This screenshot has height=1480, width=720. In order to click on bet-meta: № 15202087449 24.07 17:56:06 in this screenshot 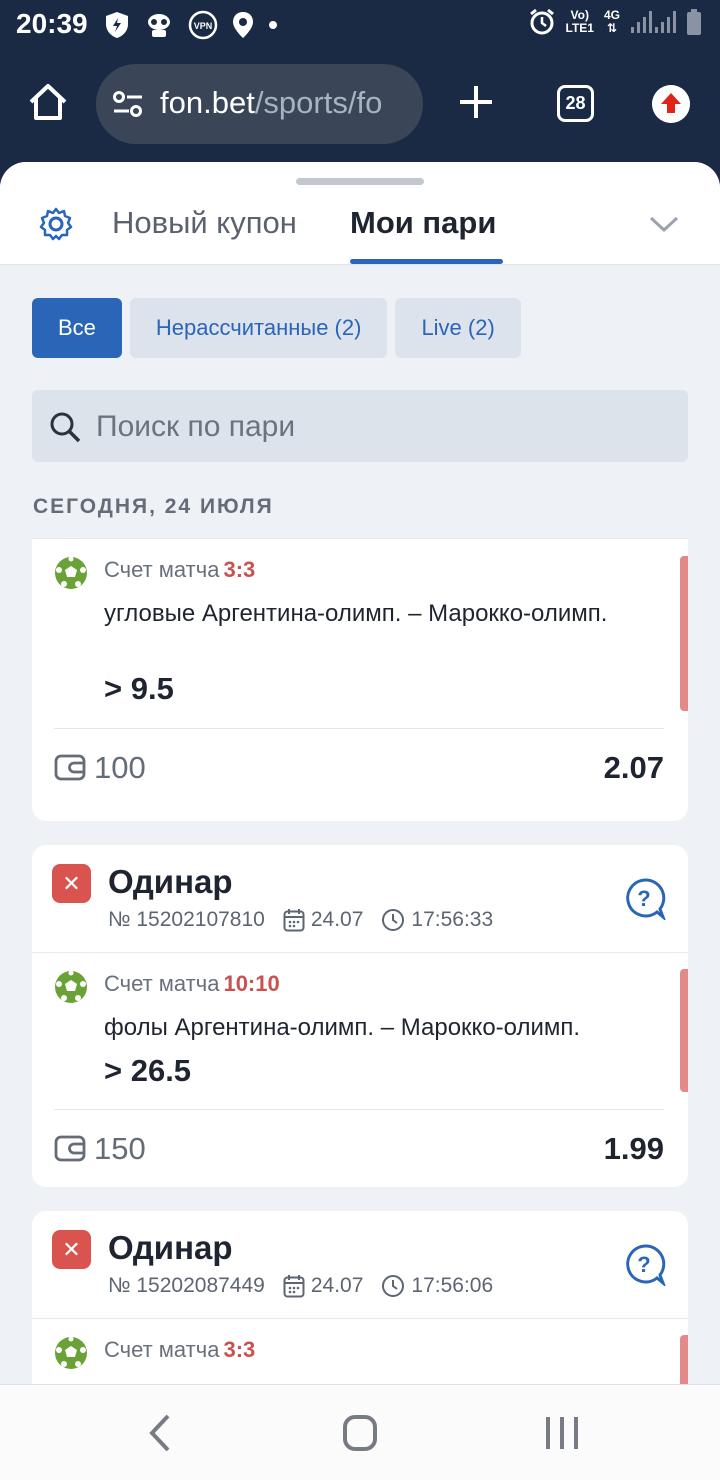, I will do `click(300, 1286)`.